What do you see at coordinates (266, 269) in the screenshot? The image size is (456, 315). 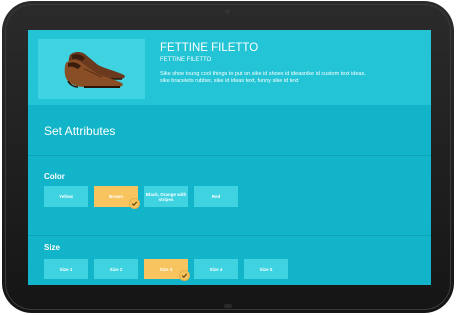 I see `size-option-5: Size 5` at bounding box center [266, 269].